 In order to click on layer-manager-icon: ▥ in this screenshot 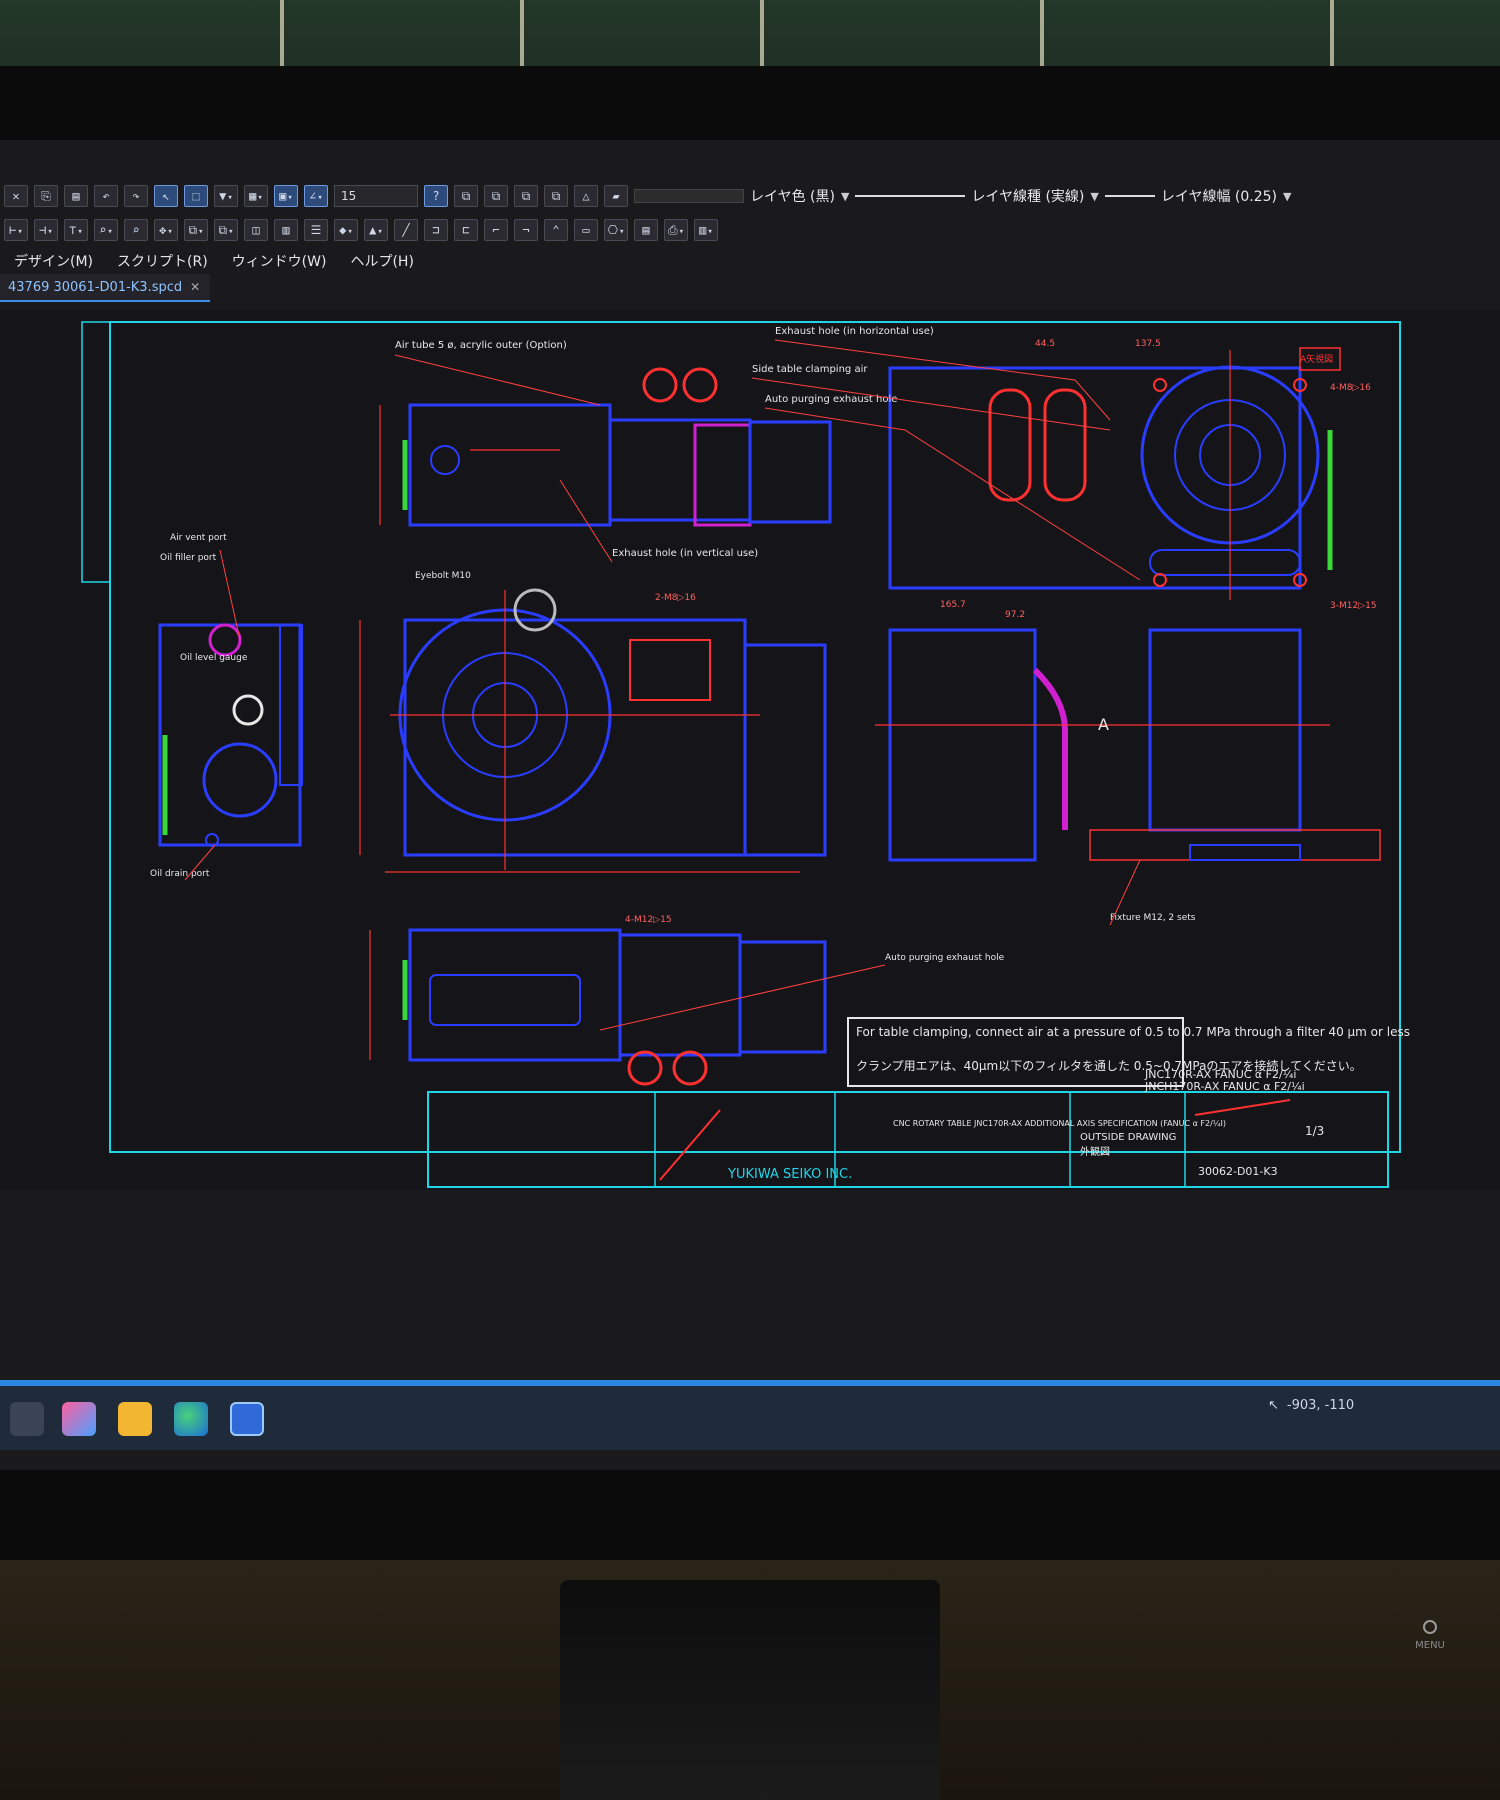, I will do `click(706, 230)`.